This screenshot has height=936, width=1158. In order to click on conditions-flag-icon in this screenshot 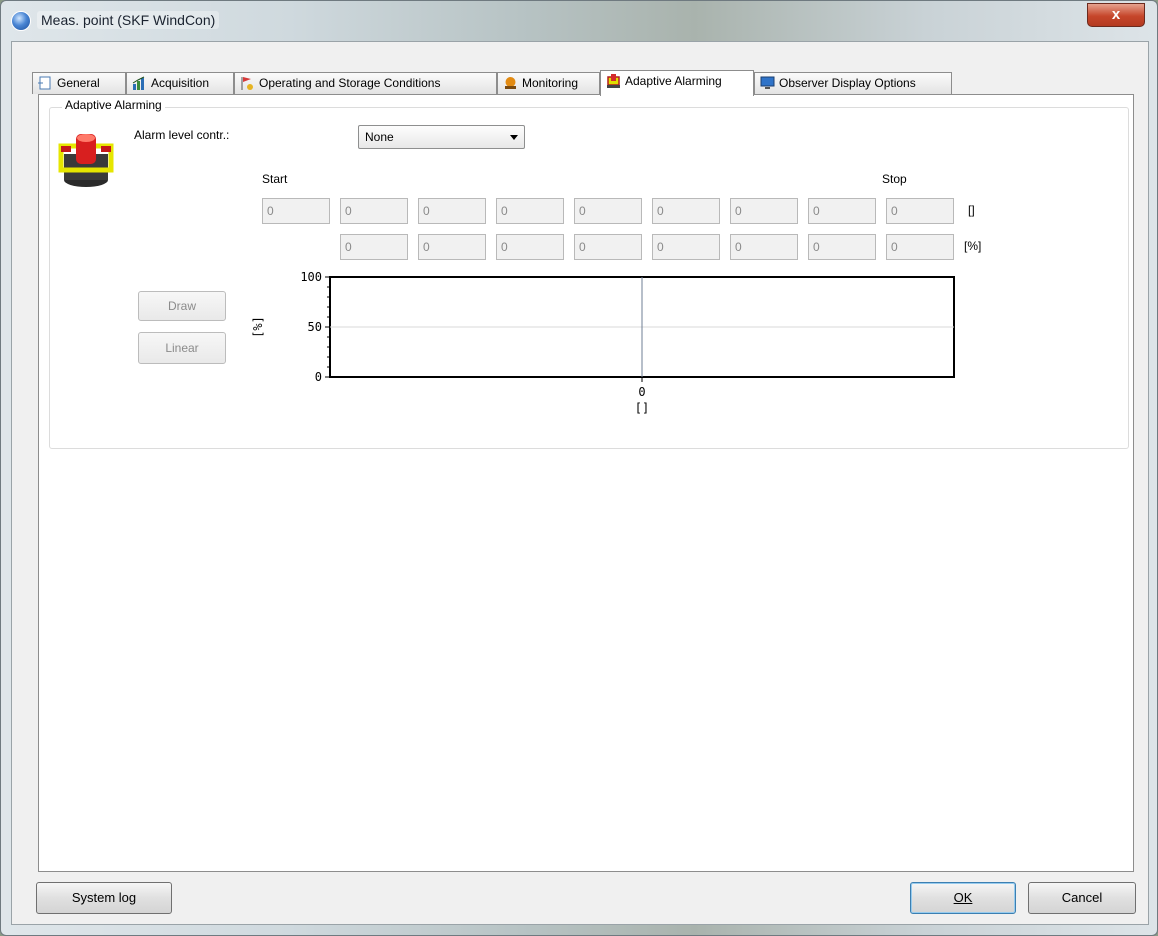, I will do `click(247, 83)`.